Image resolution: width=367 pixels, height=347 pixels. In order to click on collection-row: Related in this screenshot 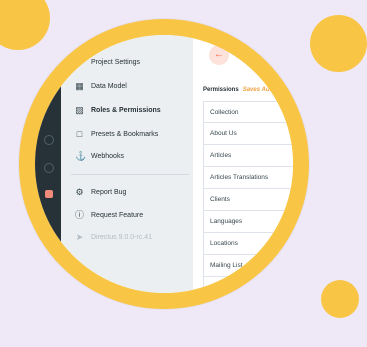, I will do `click(248, 285)`.